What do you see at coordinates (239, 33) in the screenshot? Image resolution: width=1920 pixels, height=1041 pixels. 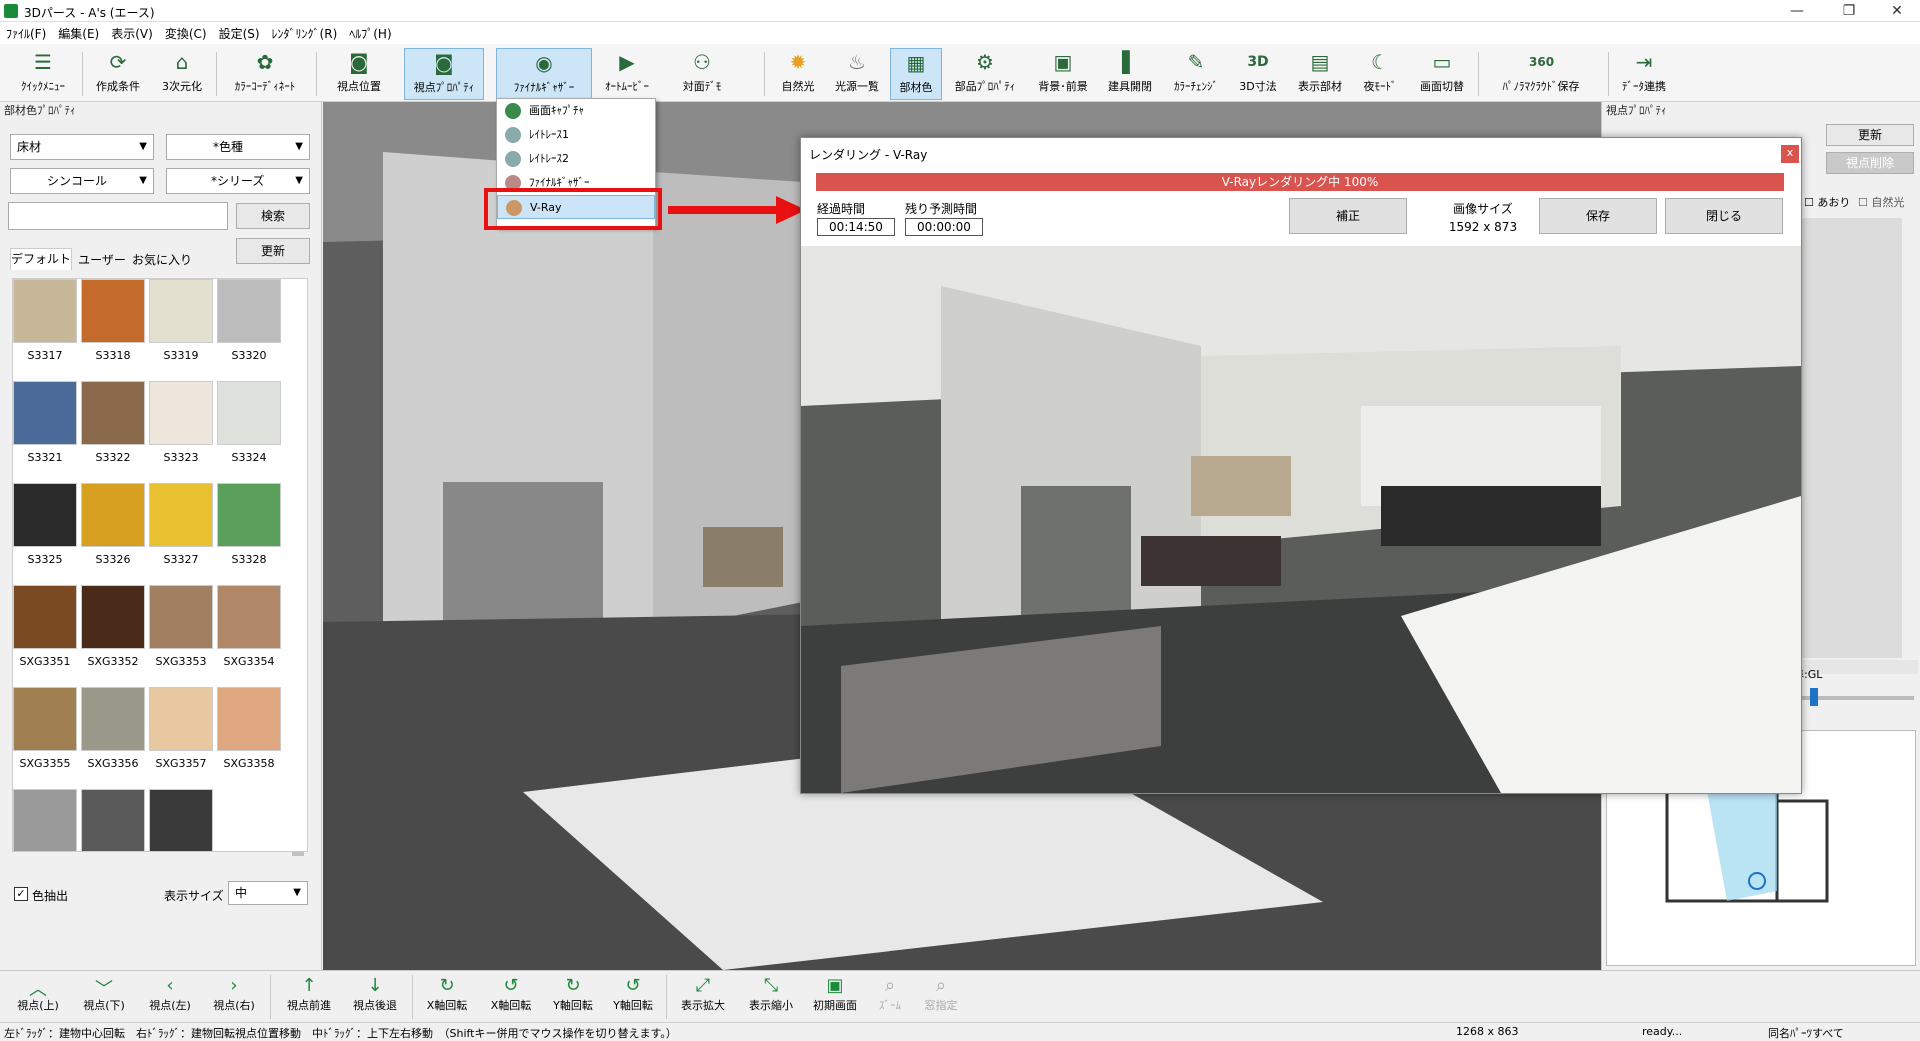 I see `menu-settings: 設定(S)` at bounding box center [239, 33].